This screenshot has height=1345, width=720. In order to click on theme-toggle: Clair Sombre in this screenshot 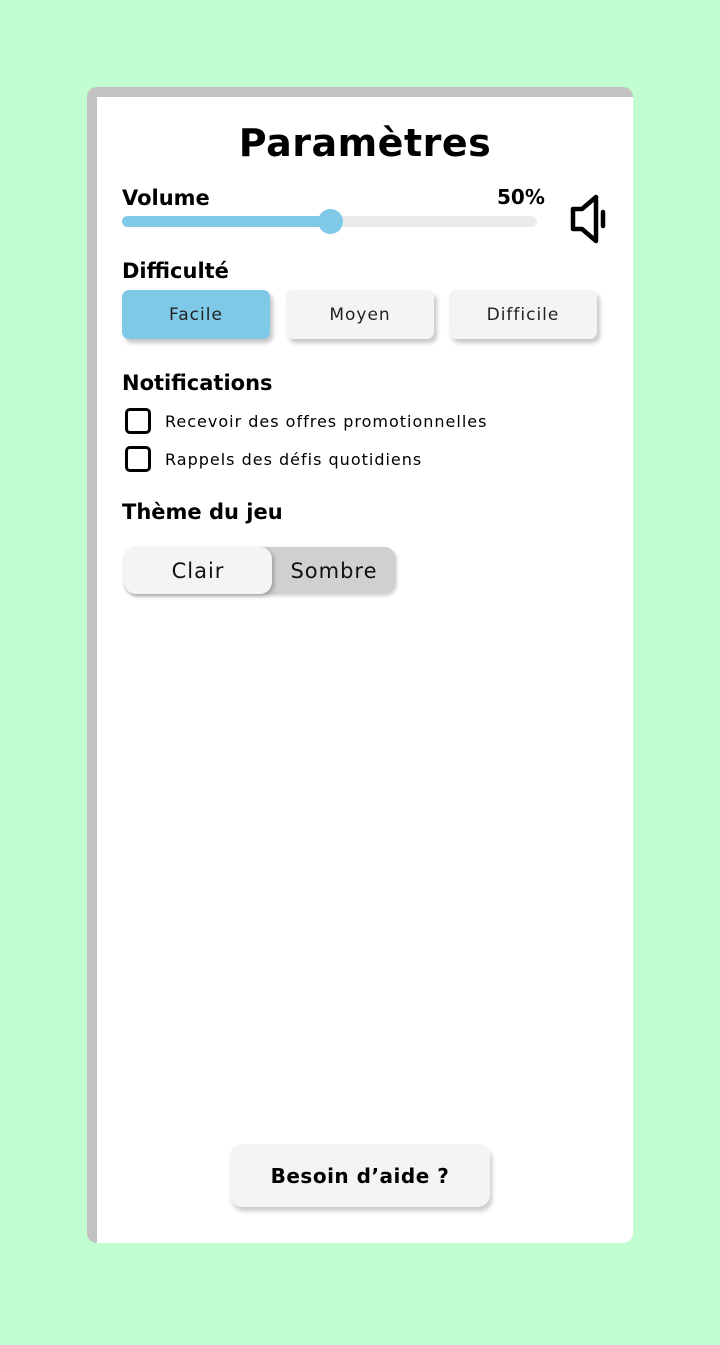, I will do `click(260, 570)`.